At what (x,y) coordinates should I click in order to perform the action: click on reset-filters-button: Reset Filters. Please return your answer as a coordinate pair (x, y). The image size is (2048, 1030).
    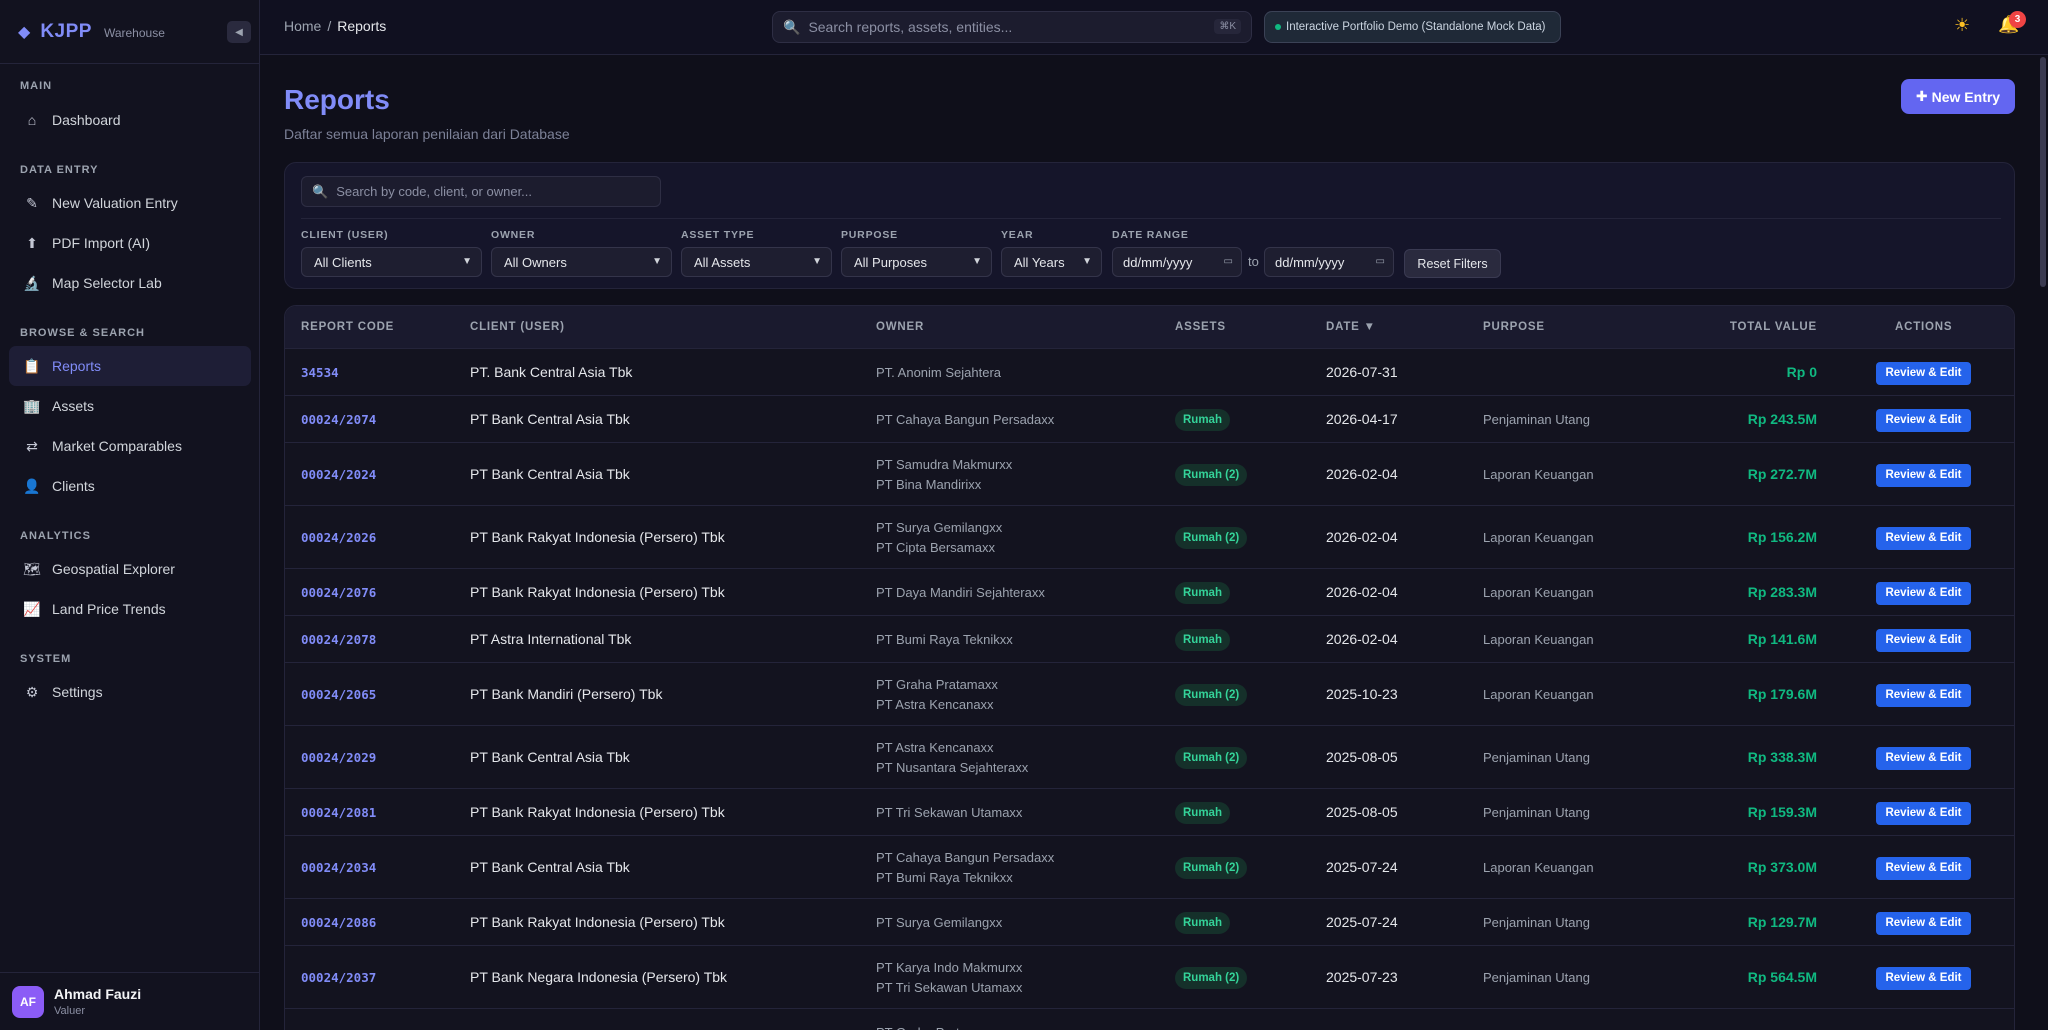
    Looking at the image, I should click on (1452, 263).